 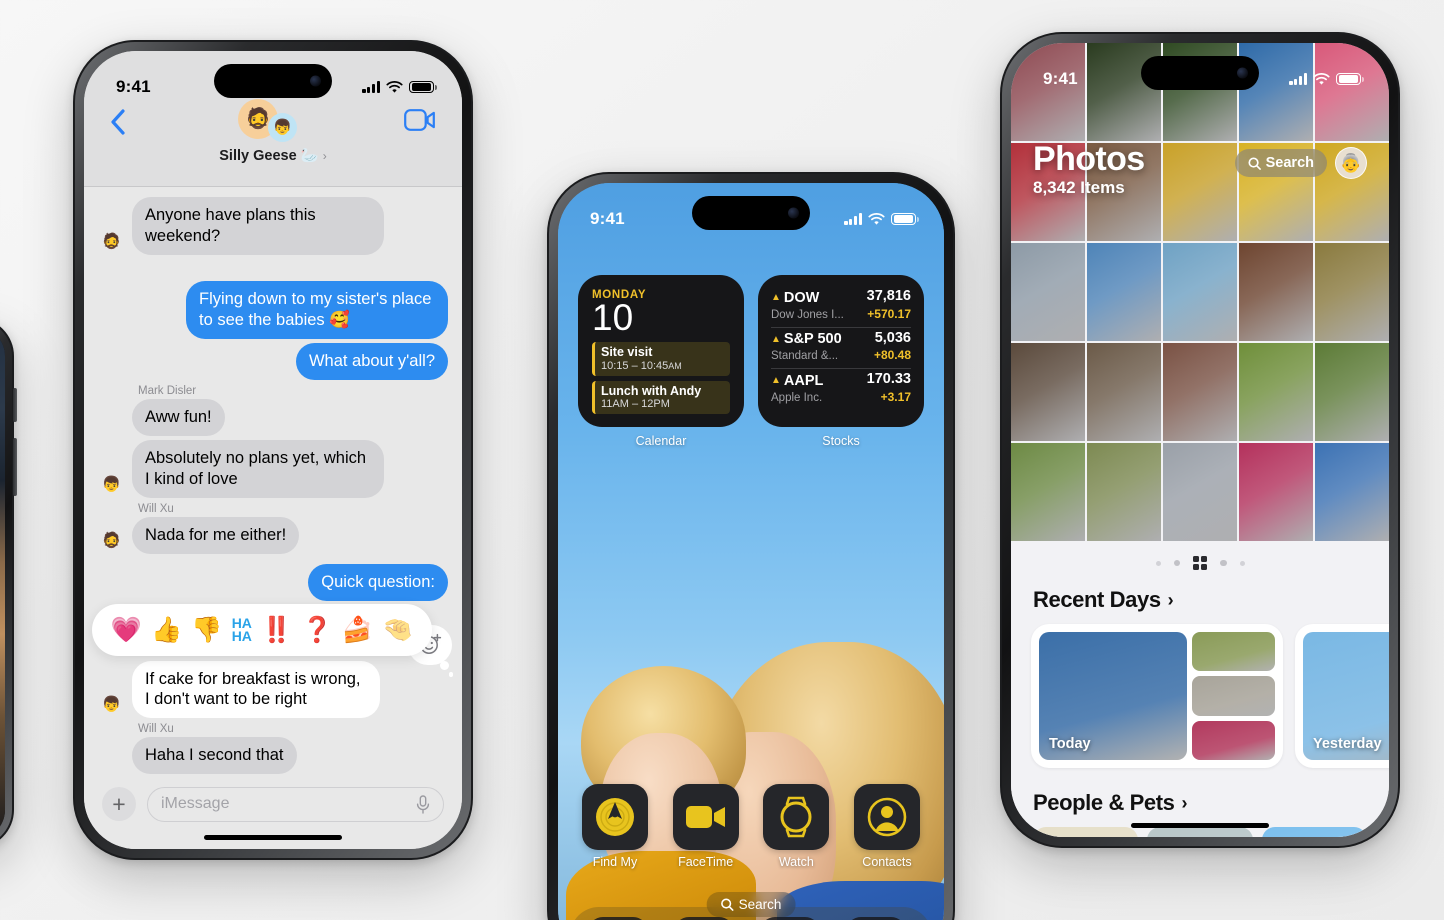 What do you see at coordinates (423, 804) in the screenshot?
I see `microphone-icon` at bounding box center [423, 804].